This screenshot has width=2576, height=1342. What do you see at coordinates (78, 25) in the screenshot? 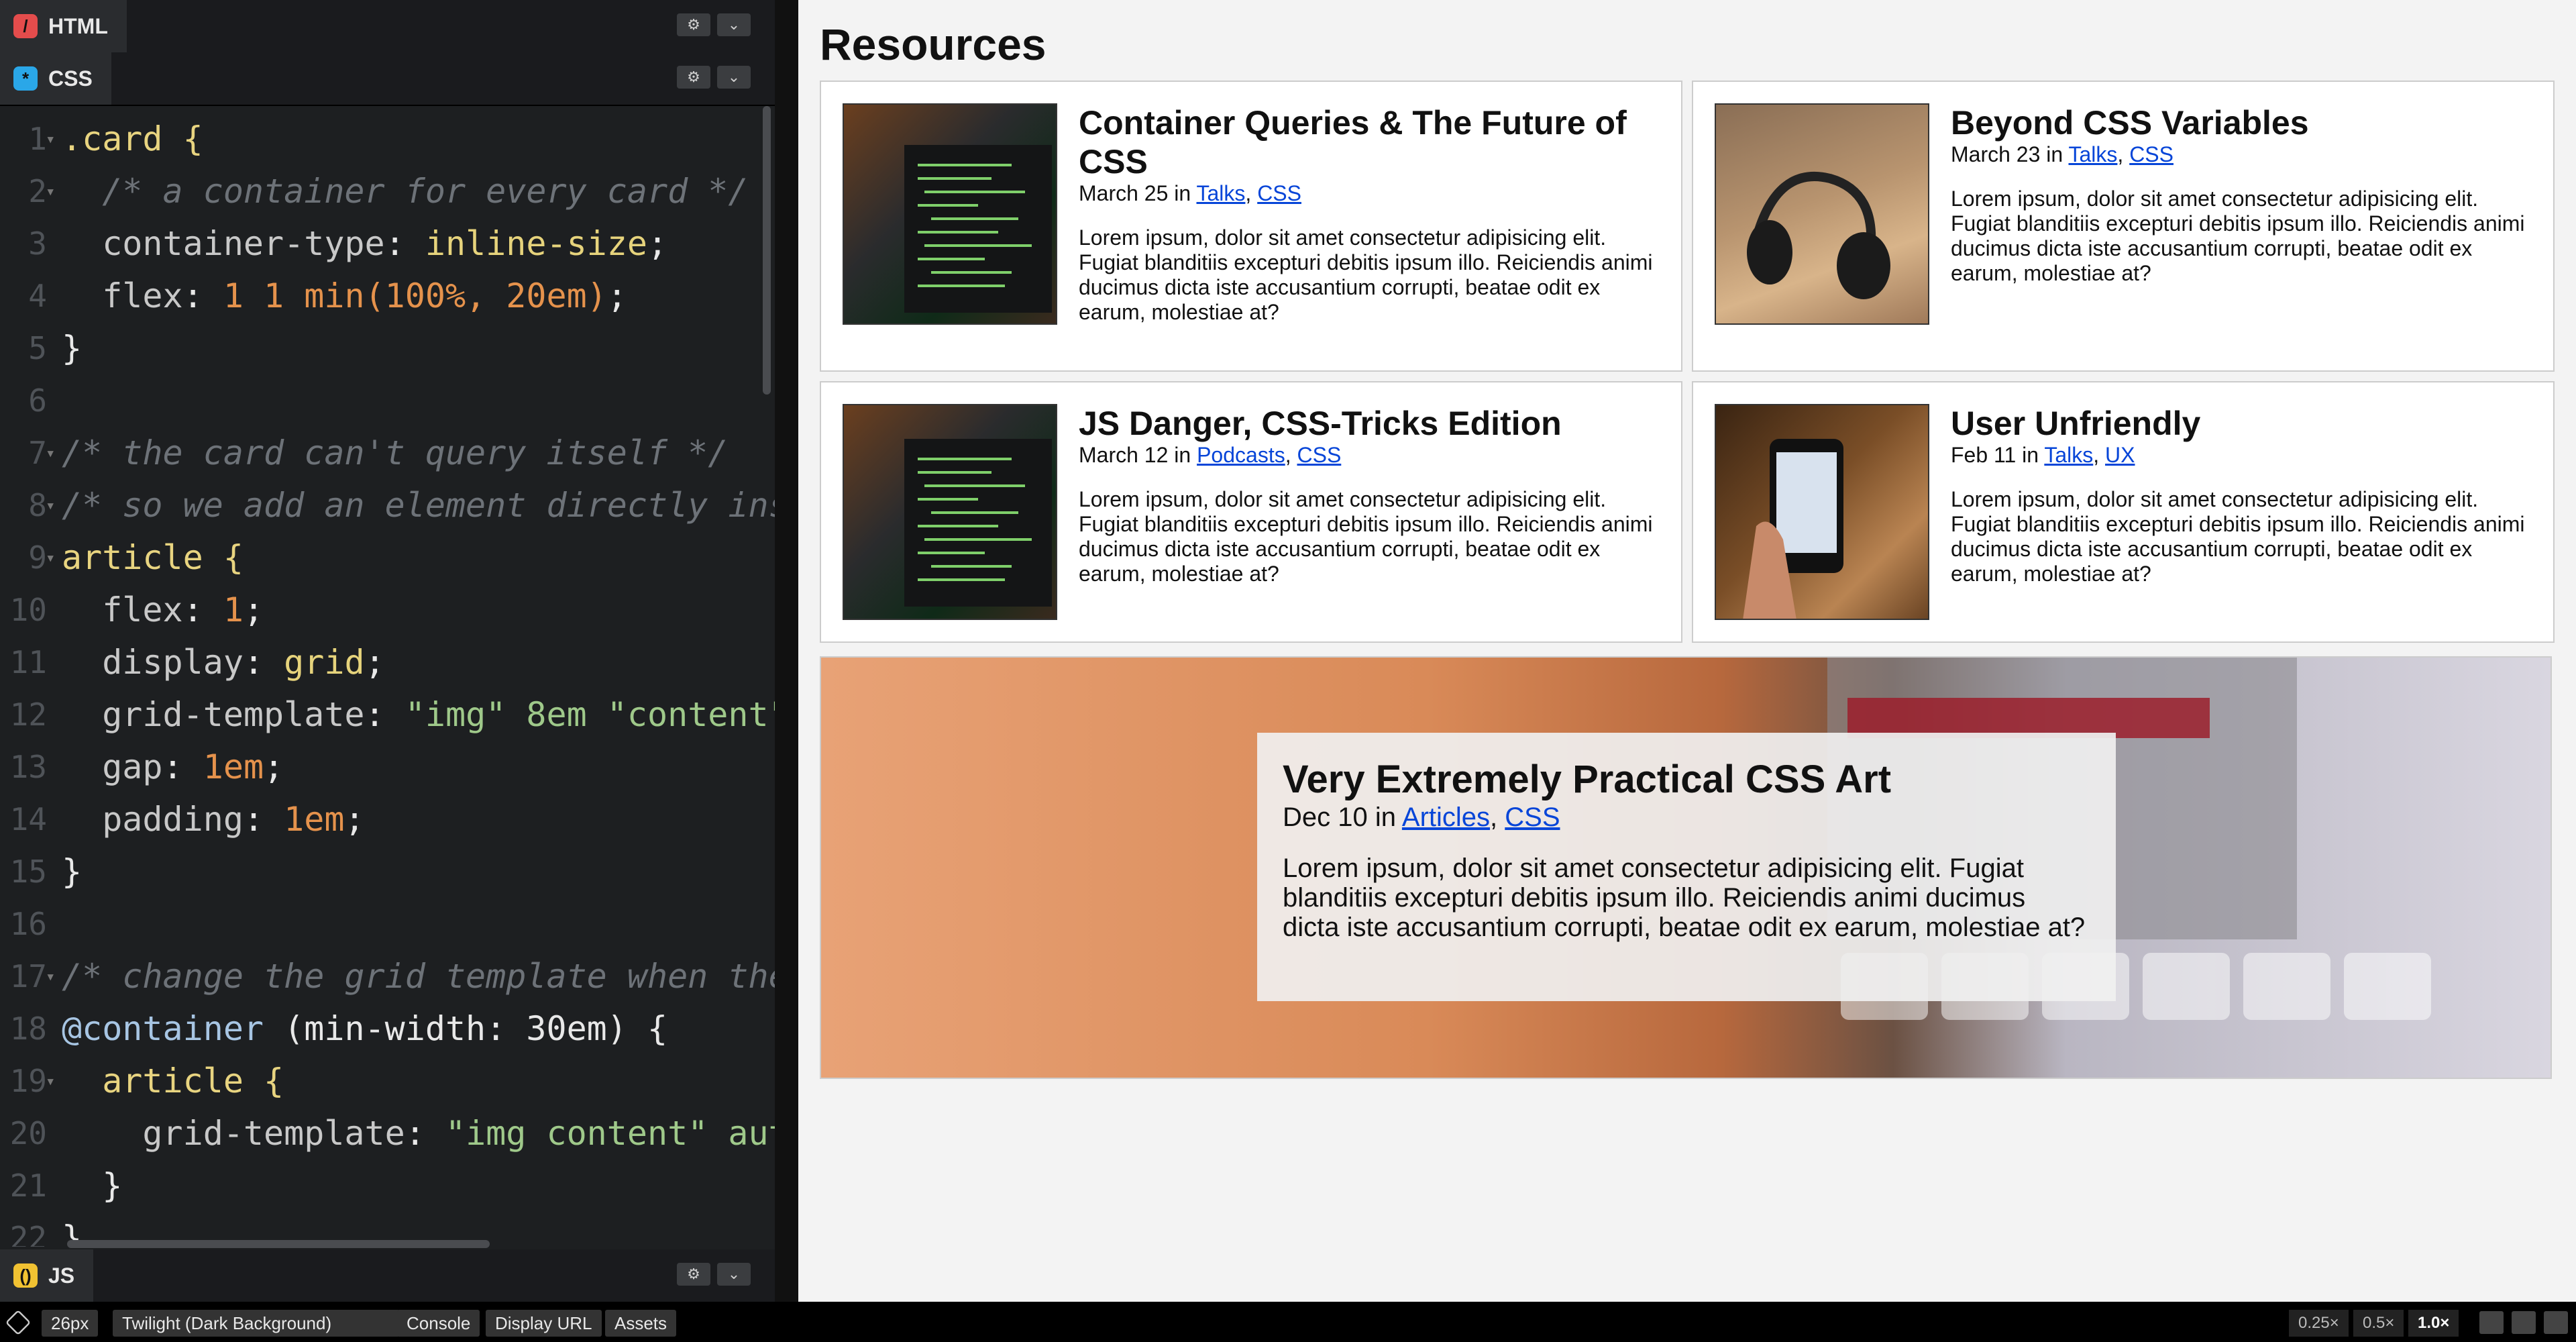
I see `tab-html-label: HTML` at bounding box center [78, 25].